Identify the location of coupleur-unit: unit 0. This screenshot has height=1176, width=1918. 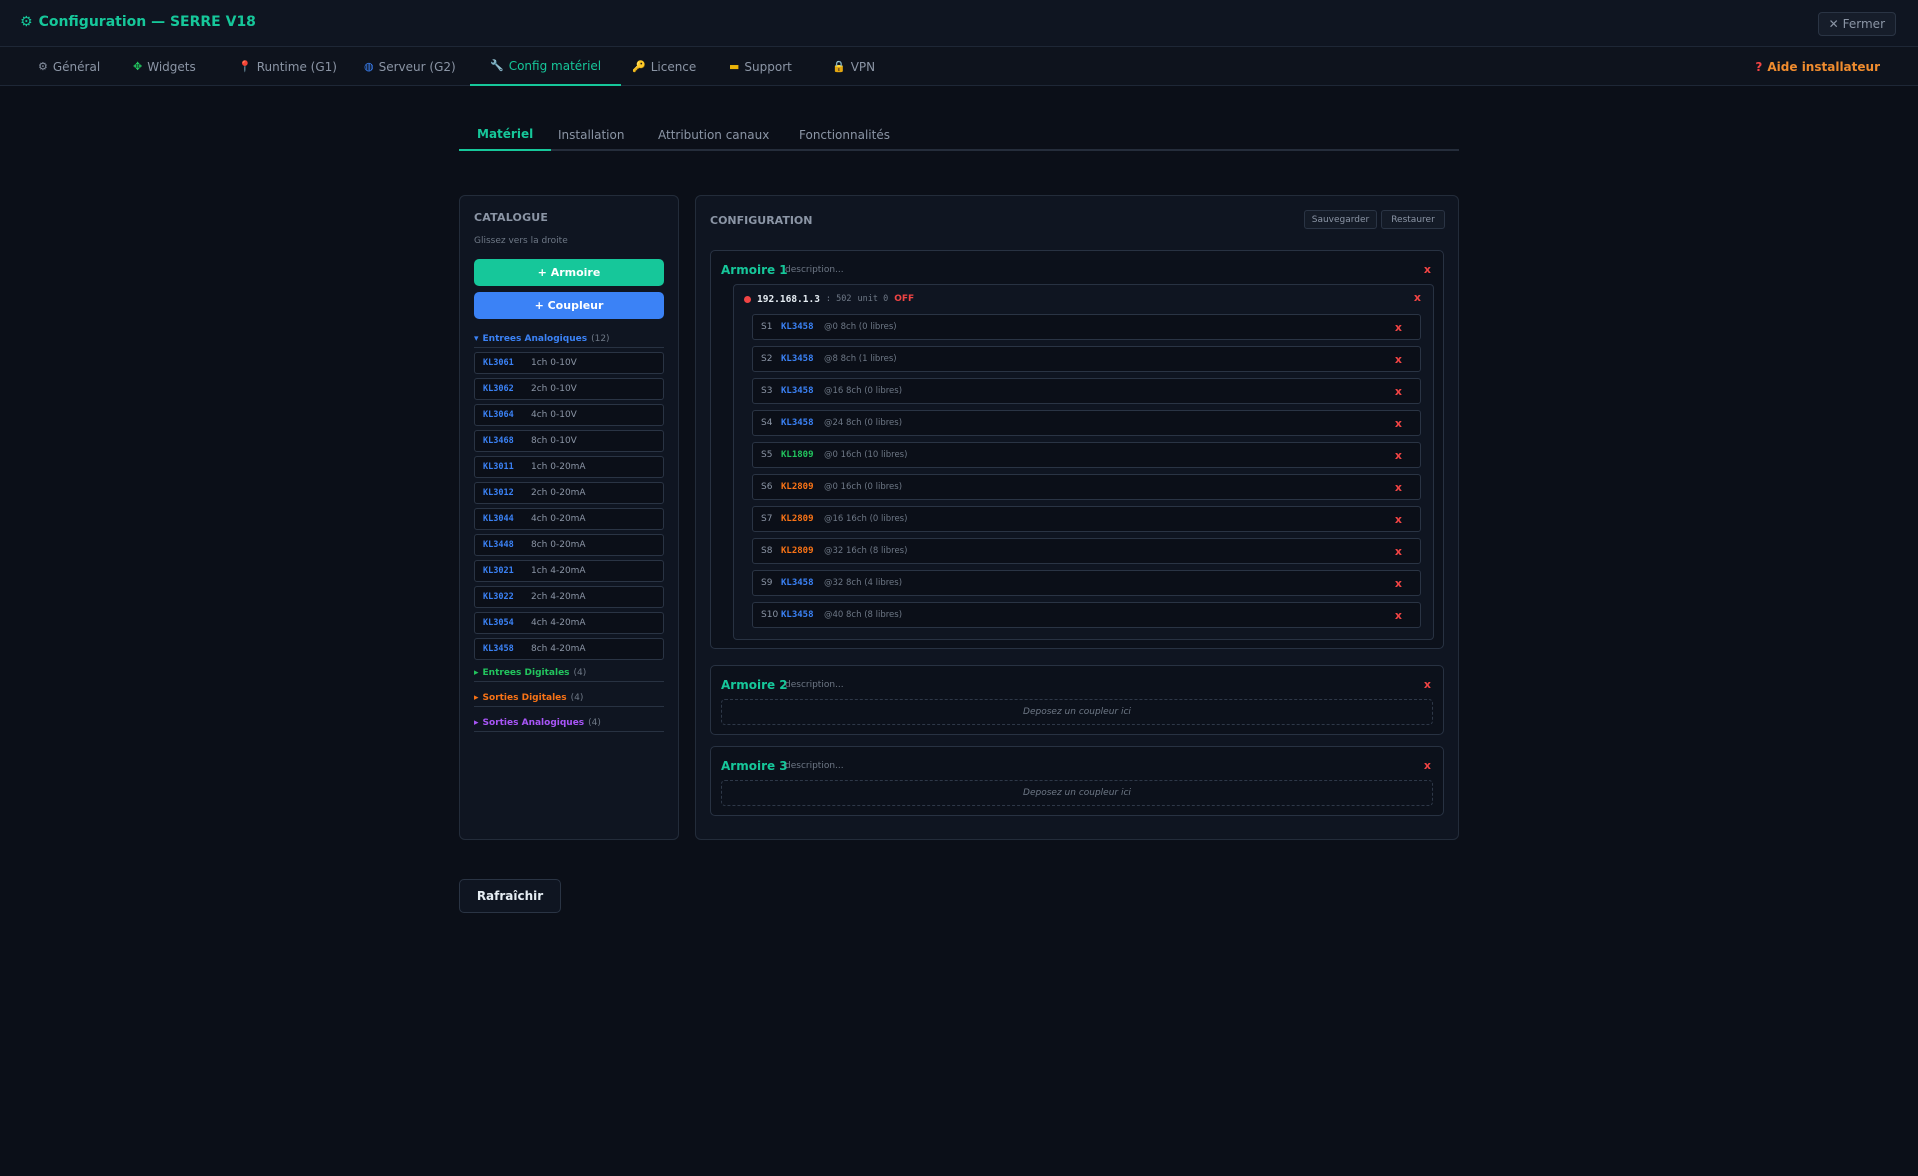
(873, 299).